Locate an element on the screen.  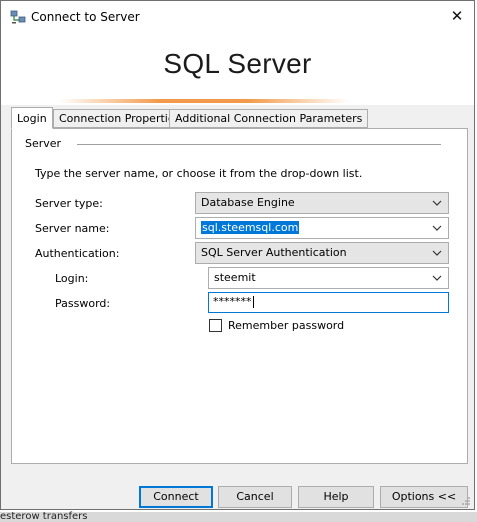
tab-label: Additional Connection Parameters is located at coordinates (269, 118).